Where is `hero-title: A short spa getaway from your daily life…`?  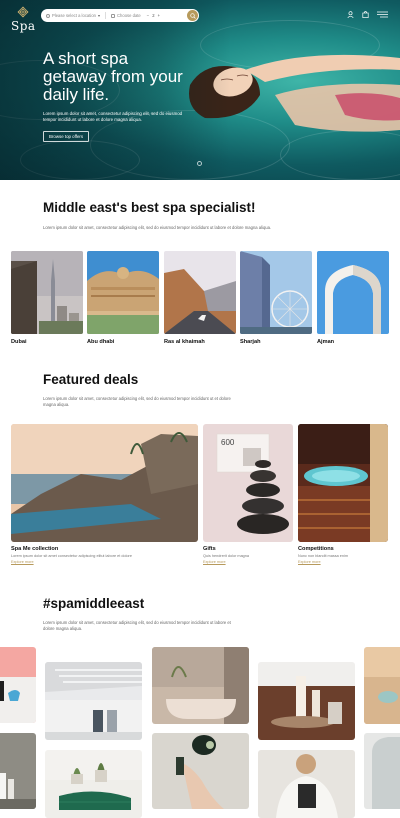 hero-title: A short spa getaway from your daily life… is located at coordinates (113, 76).